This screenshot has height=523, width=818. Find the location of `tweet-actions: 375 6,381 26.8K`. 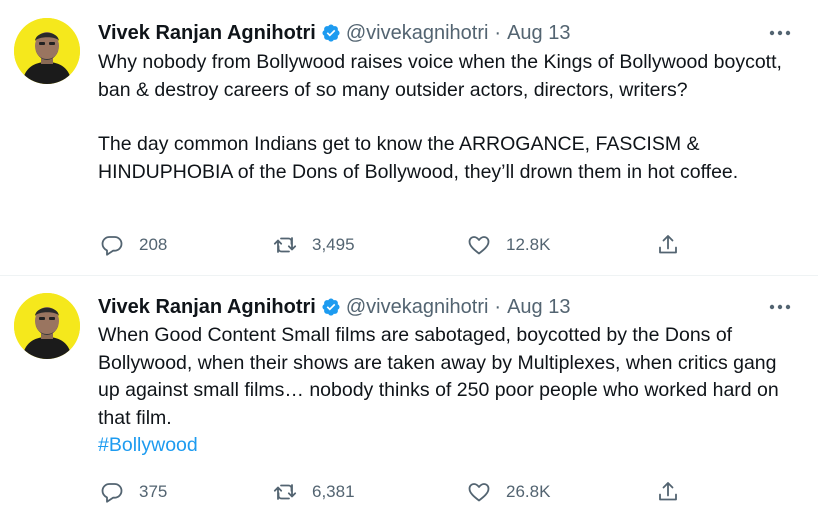

tweet-actions: 375 6,381 26.8K is located at coordinates (398, 492).